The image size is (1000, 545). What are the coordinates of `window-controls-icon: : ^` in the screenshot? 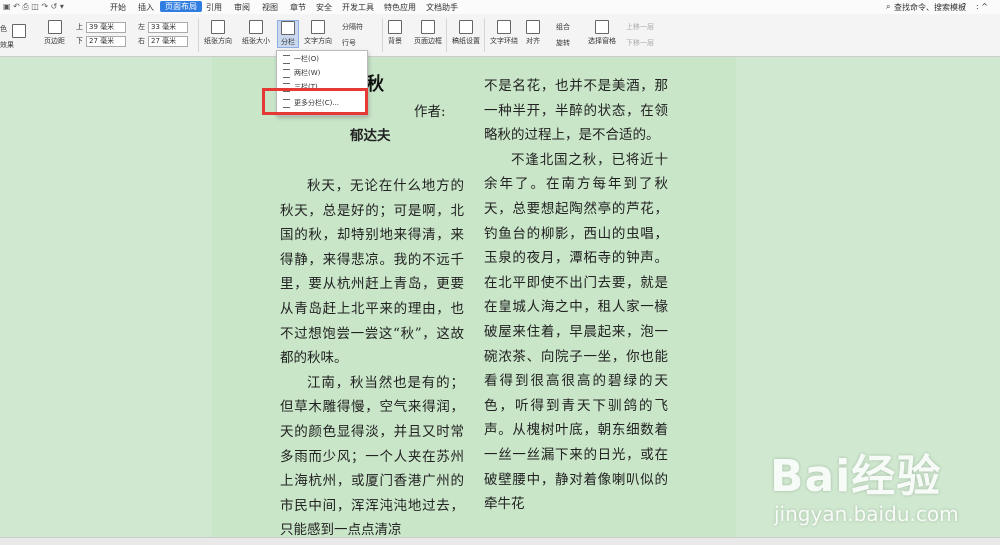 It's located at (982, 6).